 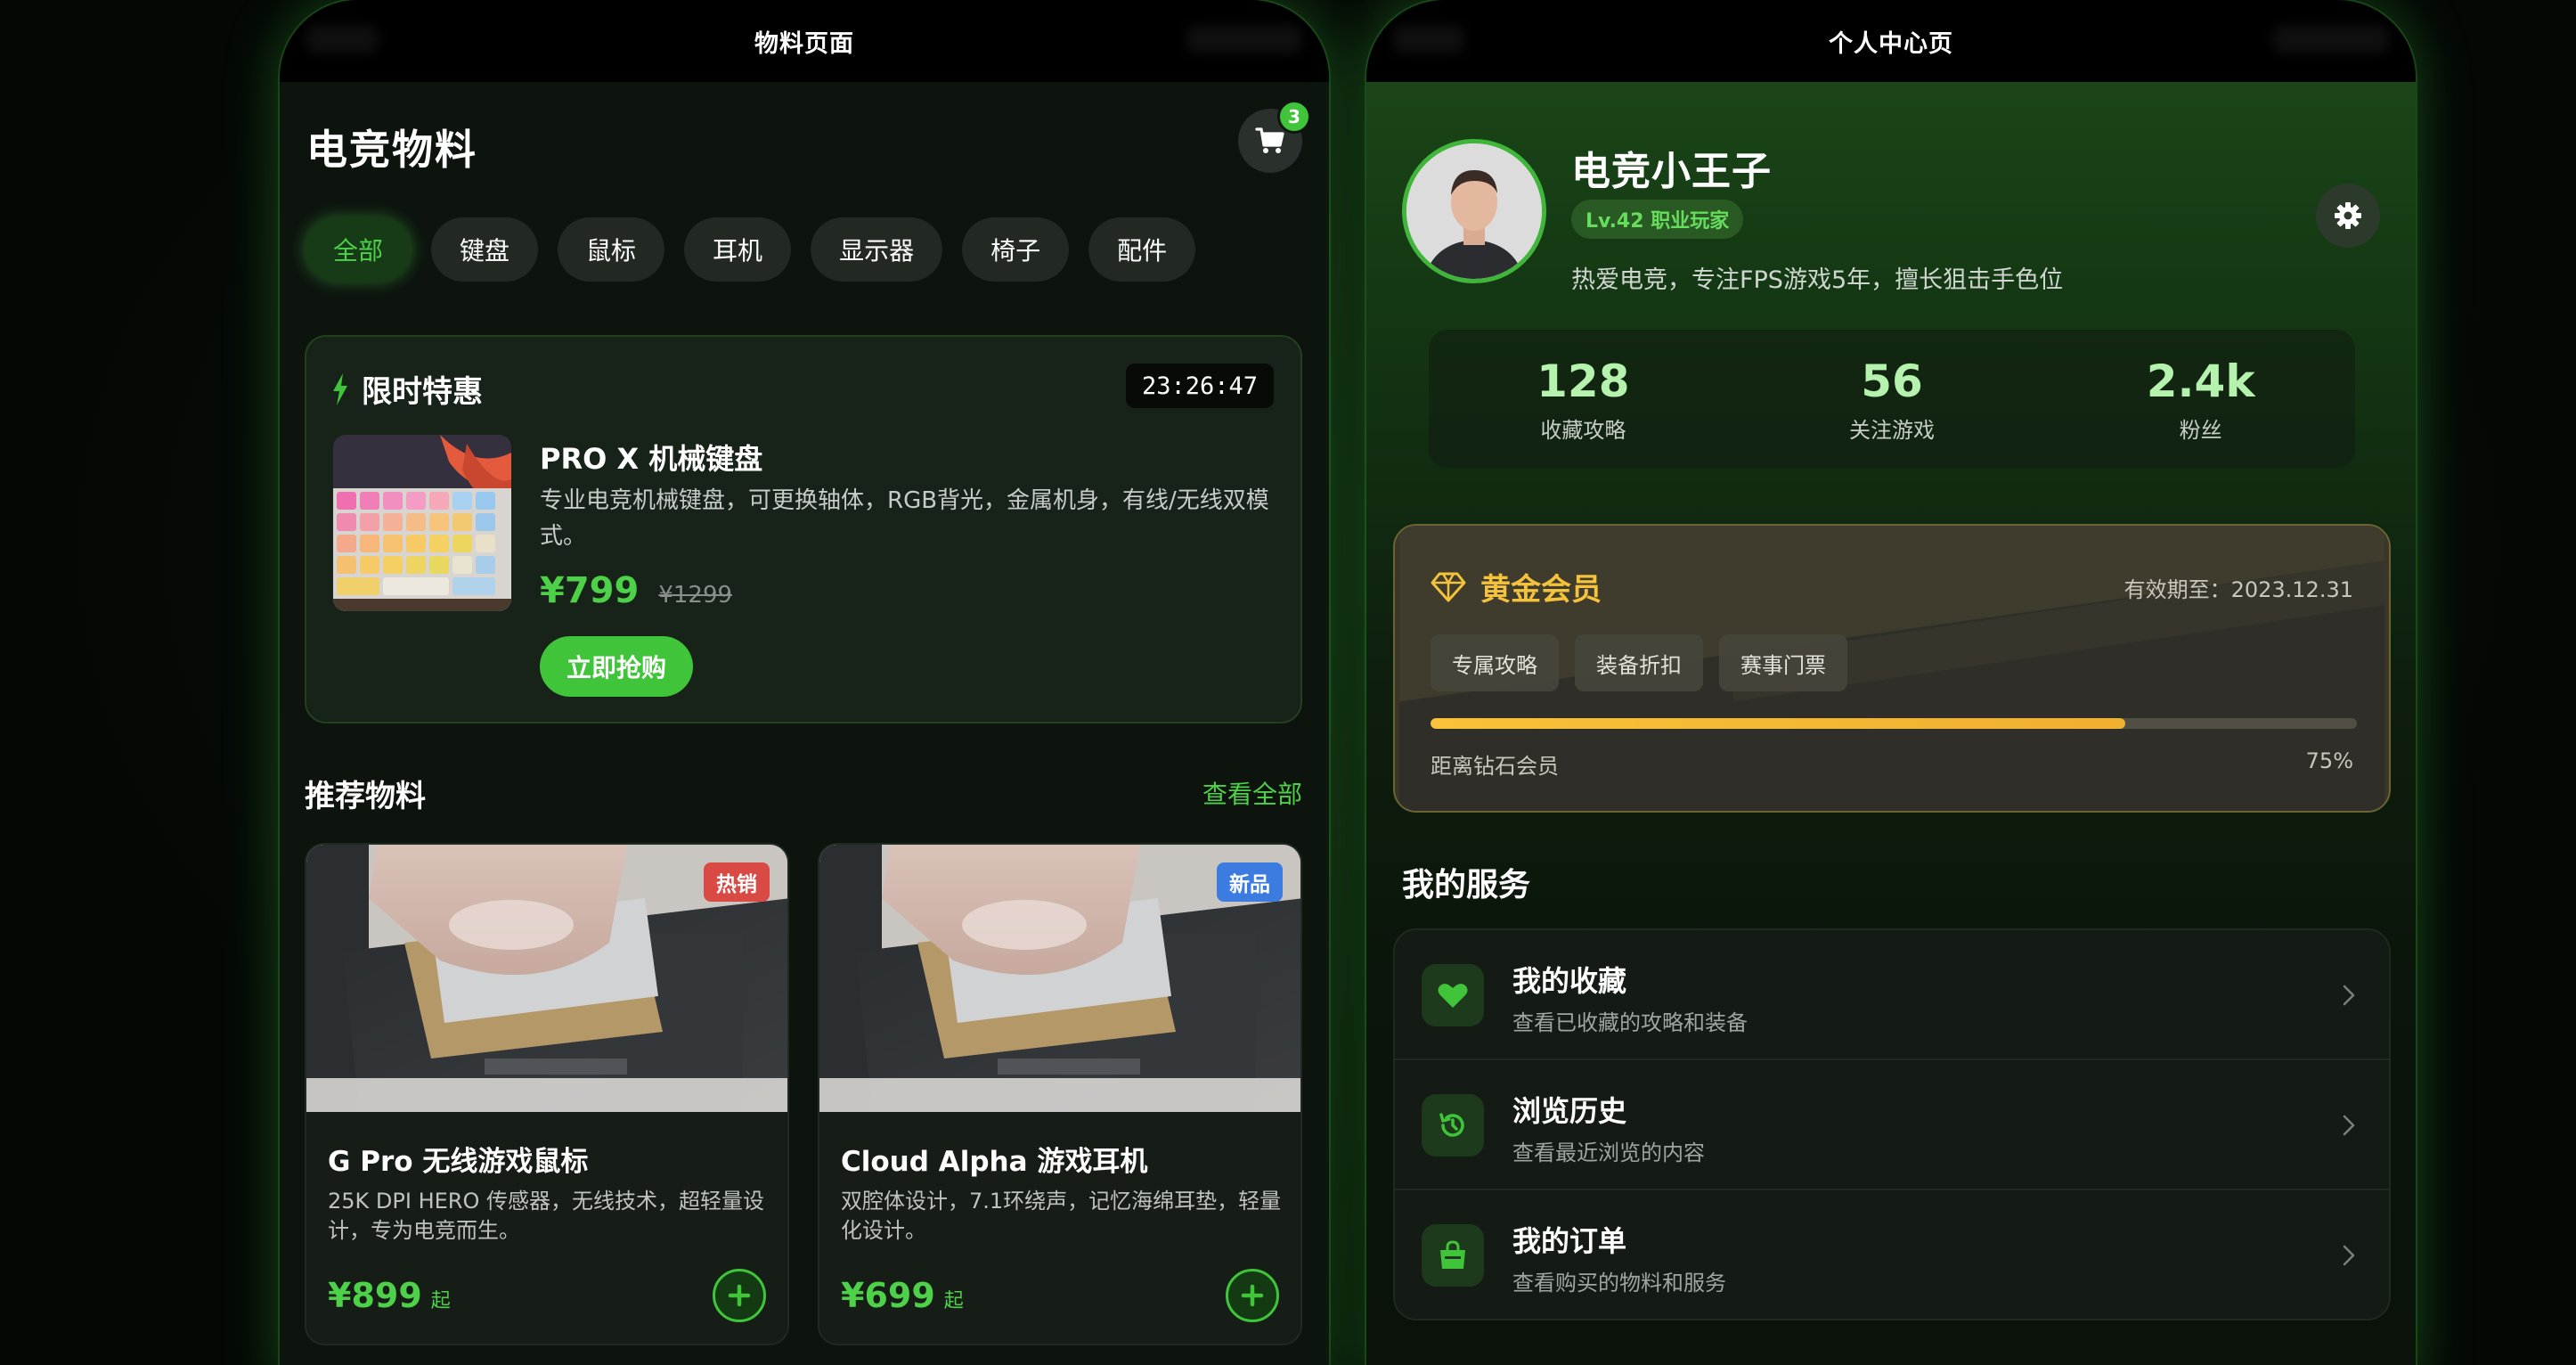 What do you see at coordinates (358, 249) in the screenshot?
I see `tab-all: 全部` at bounding box center [358, 249].